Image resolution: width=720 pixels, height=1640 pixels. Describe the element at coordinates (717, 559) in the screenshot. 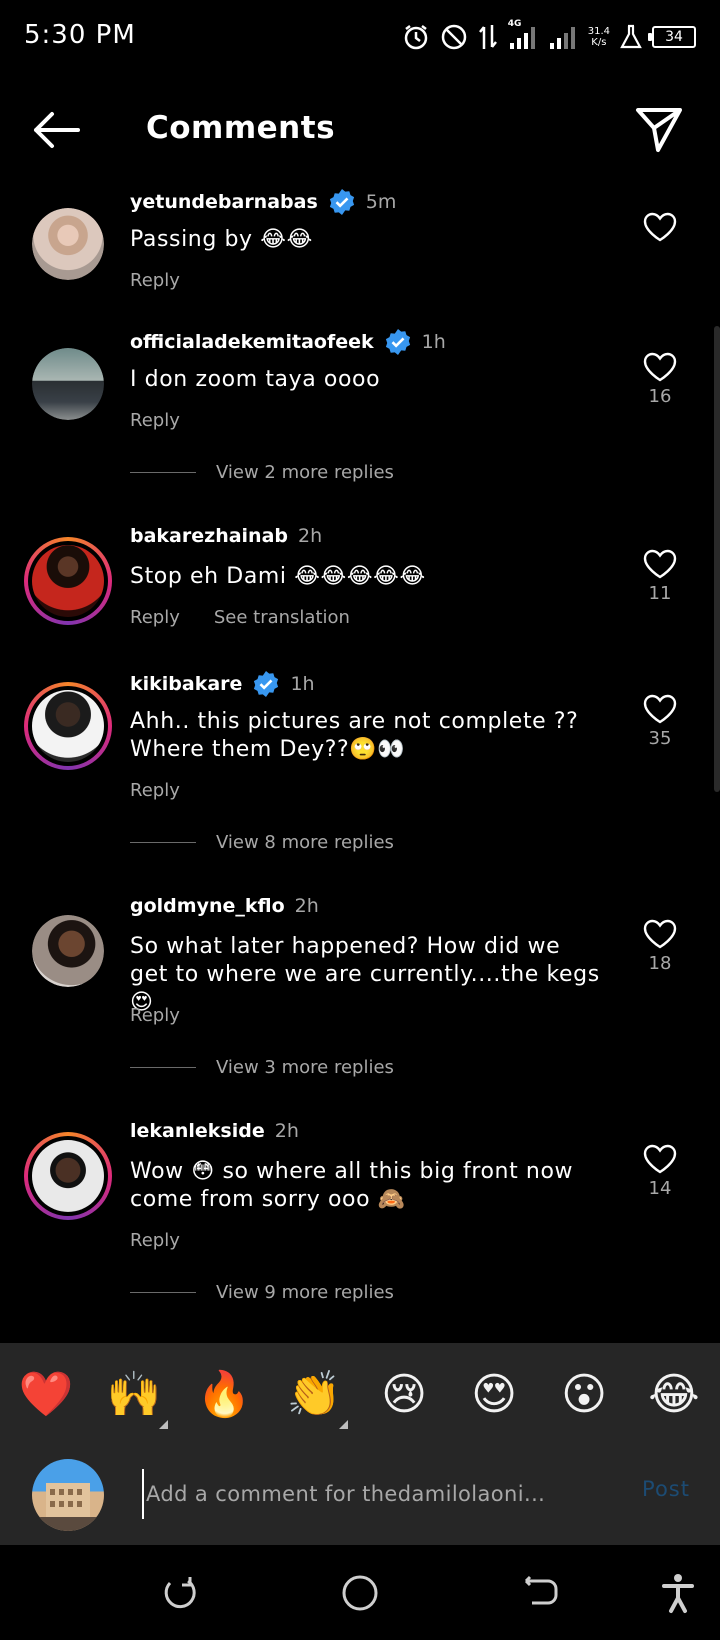

I see `scrollbar` at that location.